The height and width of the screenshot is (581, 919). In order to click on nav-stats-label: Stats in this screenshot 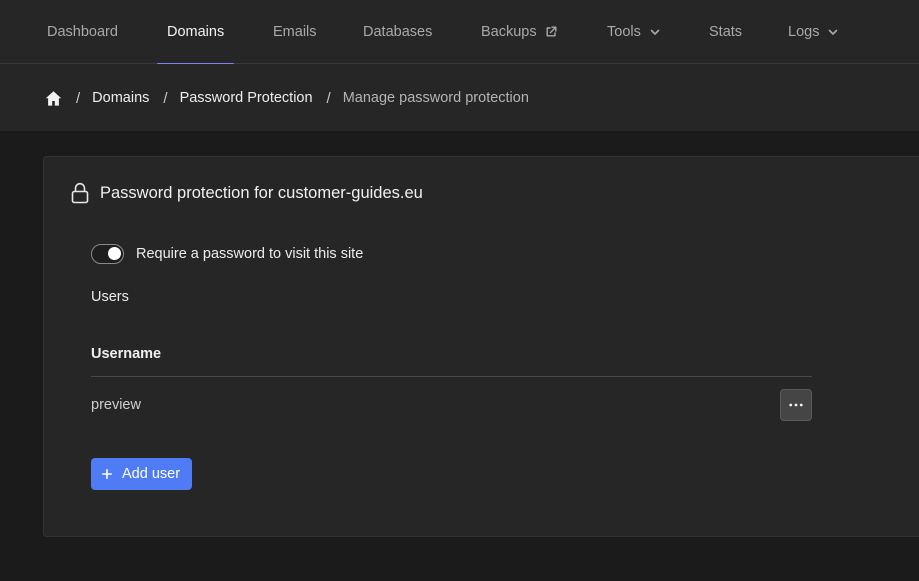, I will do `click(726, 32)`.